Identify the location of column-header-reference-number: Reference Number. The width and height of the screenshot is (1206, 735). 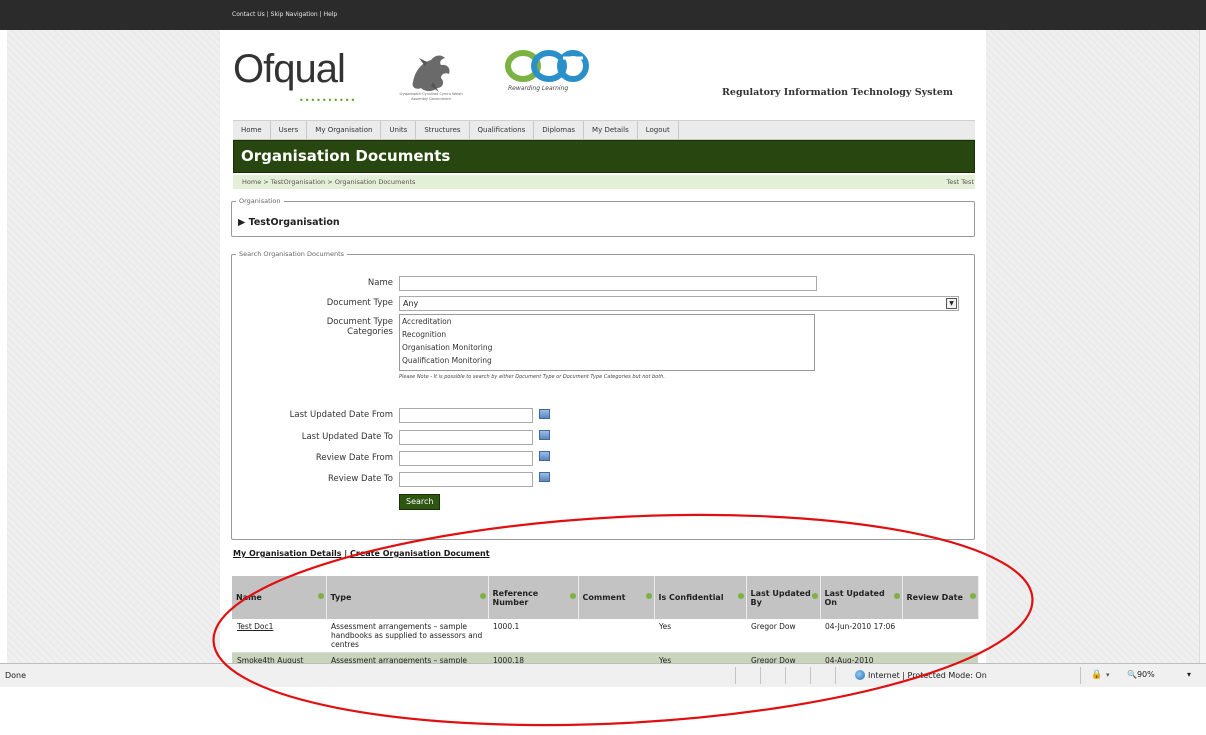
(533, 597).